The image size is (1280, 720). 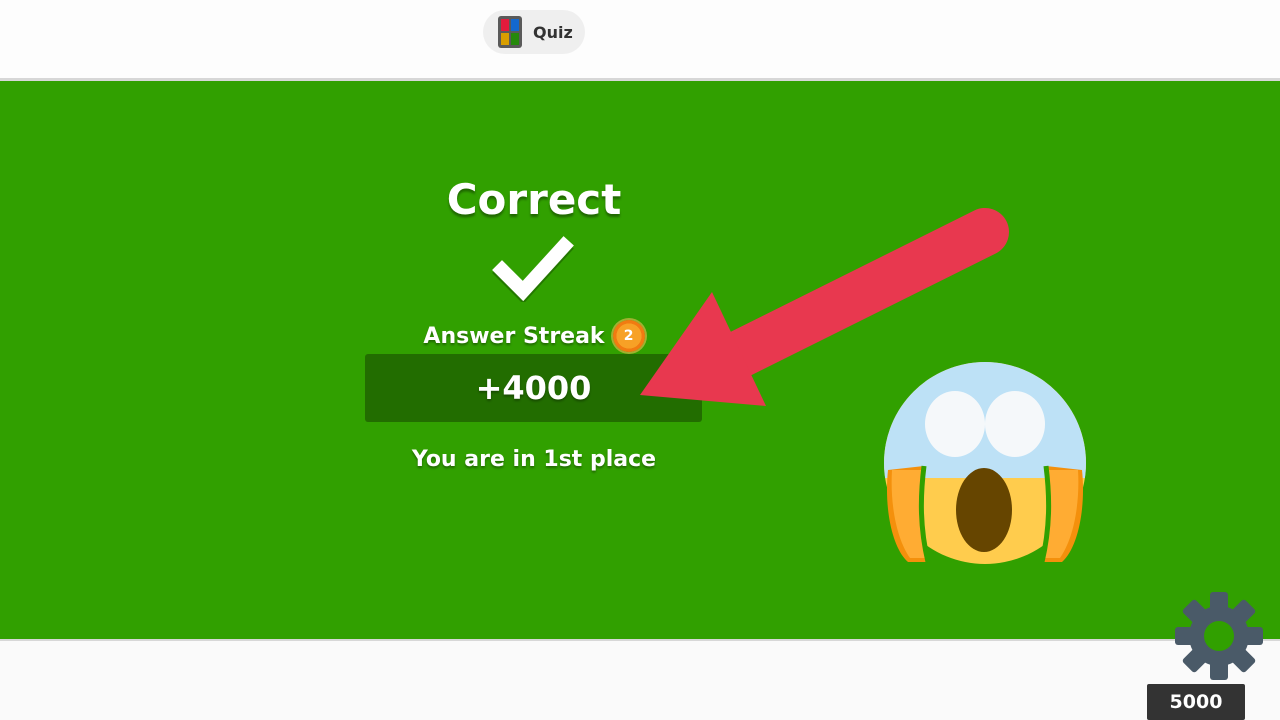 I want to click on total-score: 5000, so click(x=1196, y=702).